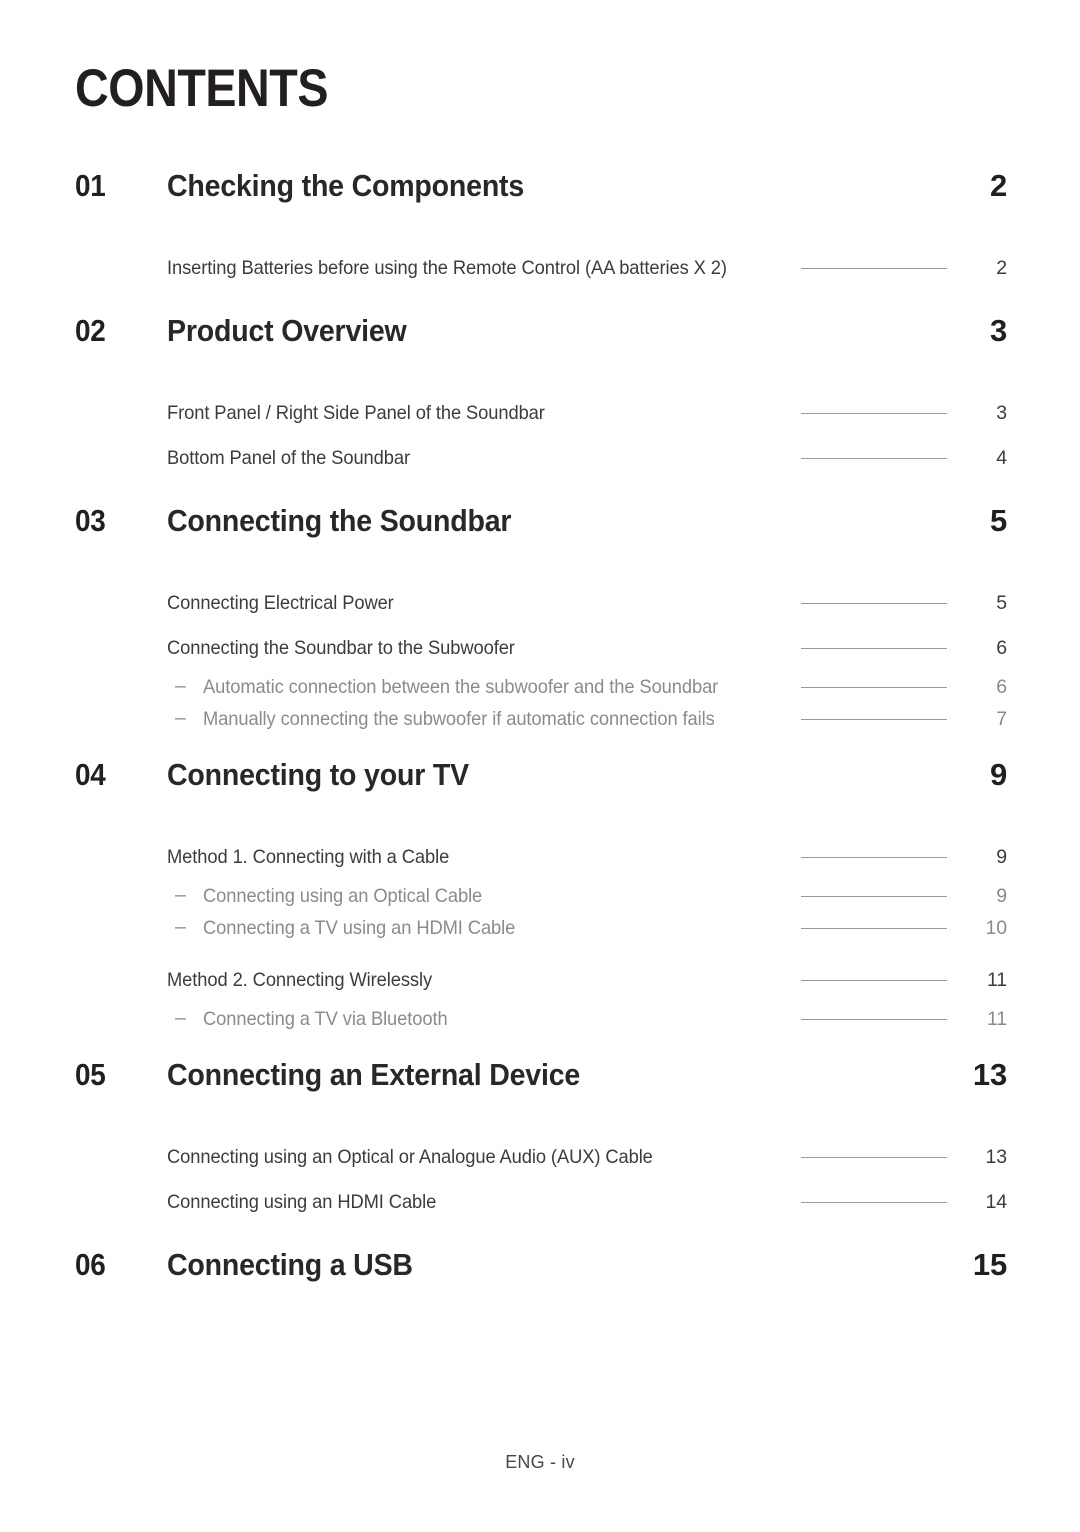 Image resolution: width=1080 pixels, height=1532 pixels. I want to click on chapter-page-number: 13, so click(989, 1074).